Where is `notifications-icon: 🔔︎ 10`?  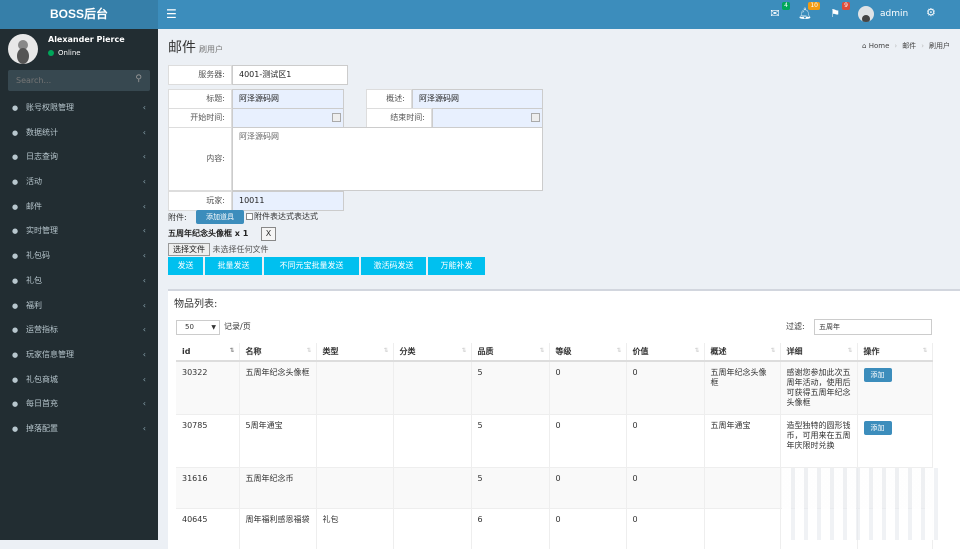
notifications-icon: 🔔︎ 10 is located at coordinates (808, 12).